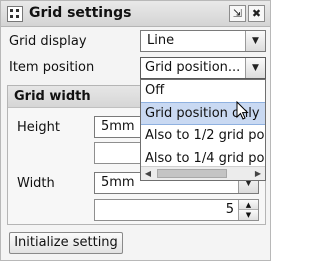 The width and height of the screenshot is (320, 261). Describe the element at coordinates (135, 14) in the screenshot. I see `title-bar: Grid settings ⇲ ✖` at that location.